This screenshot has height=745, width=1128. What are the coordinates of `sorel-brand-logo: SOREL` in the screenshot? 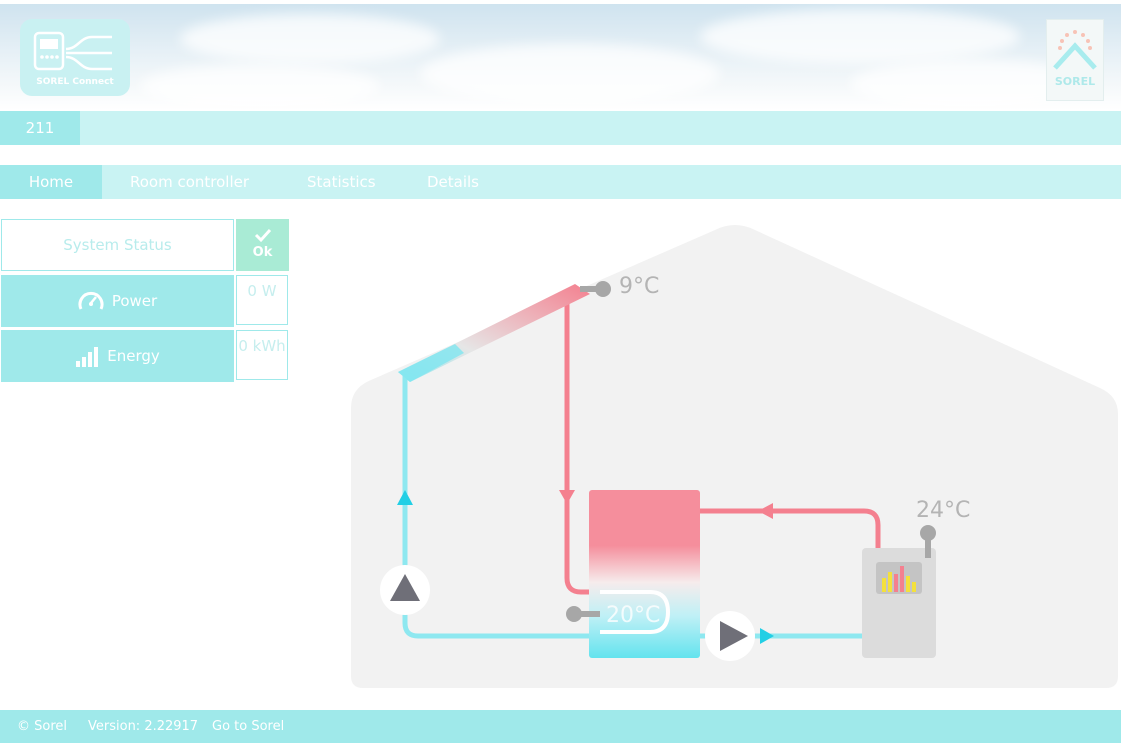 It's located at (1075, 60).